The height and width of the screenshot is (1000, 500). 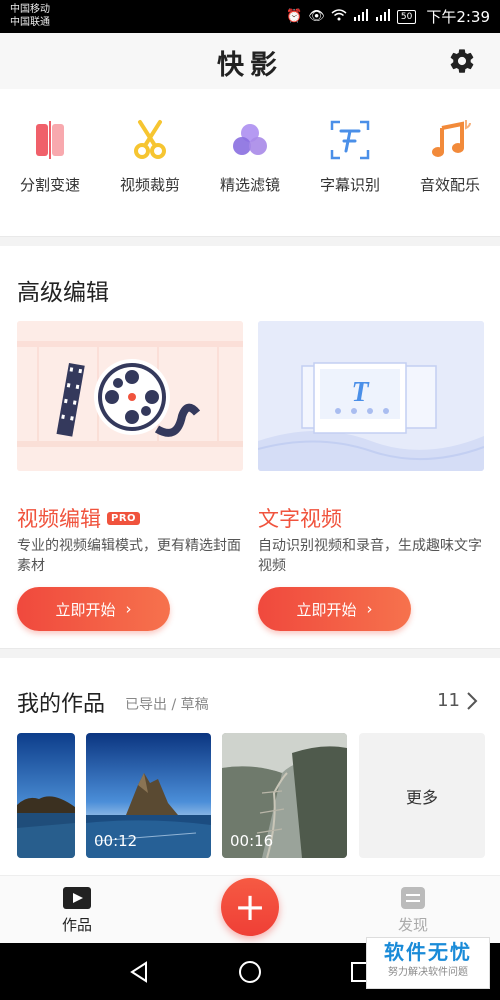 I want to click on text-video-desc: 自动识别视频和录音，生成趣味文字视频, so click(x=370, y=556).